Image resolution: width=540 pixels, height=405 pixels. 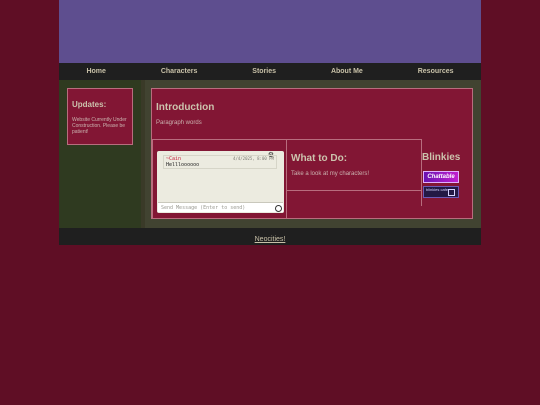 I want to click on chat-message-text: Hellloooooo, so click(x=183, y=165).